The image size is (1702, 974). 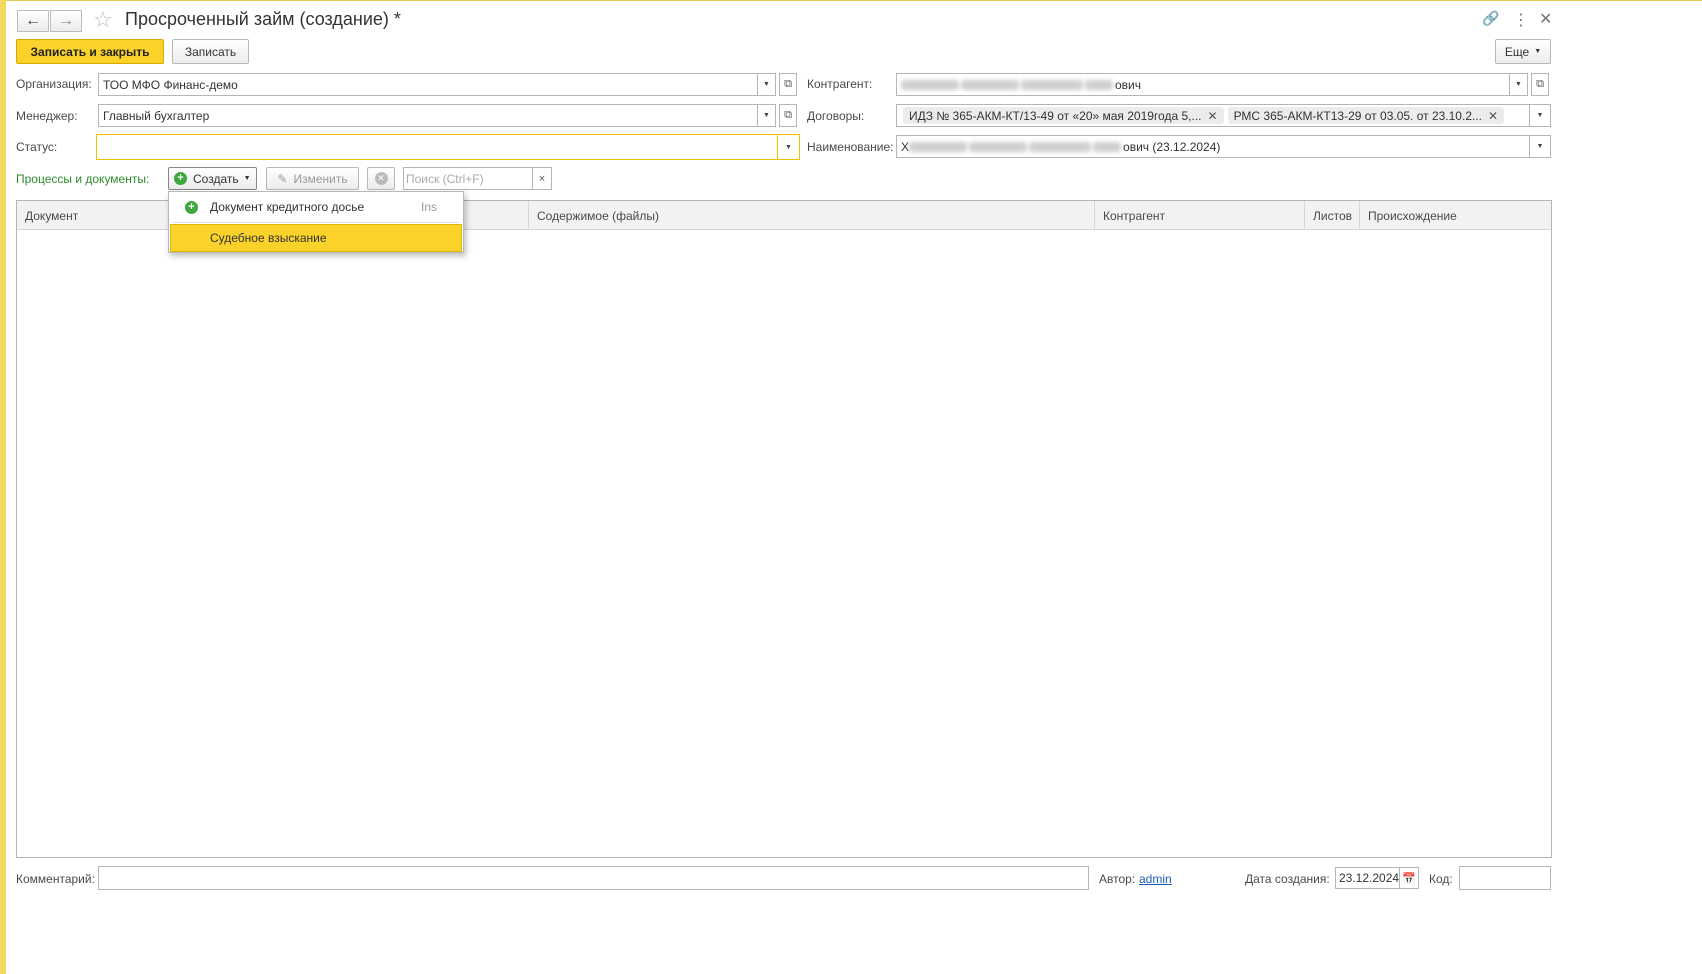 I want to click on author-link: admin, so click(x=1155, y=879).